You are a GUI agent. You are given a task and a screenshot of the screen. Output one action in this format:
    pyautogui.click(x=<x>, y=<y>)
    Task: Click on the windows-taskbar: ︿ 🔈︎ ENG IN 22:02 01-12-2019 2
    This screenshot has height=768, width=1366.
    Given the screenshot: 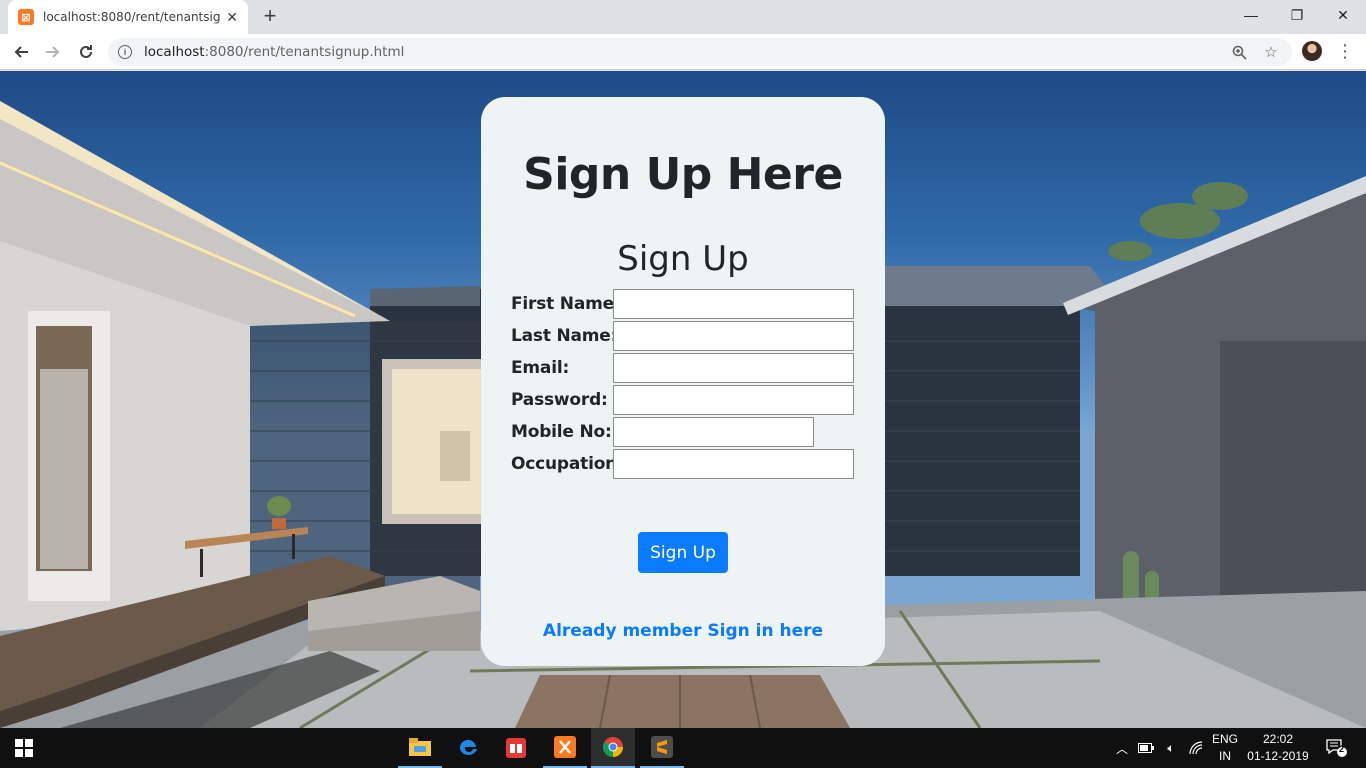 What is the action you would take?
    pyautogui.click(x=683, y=748)
    